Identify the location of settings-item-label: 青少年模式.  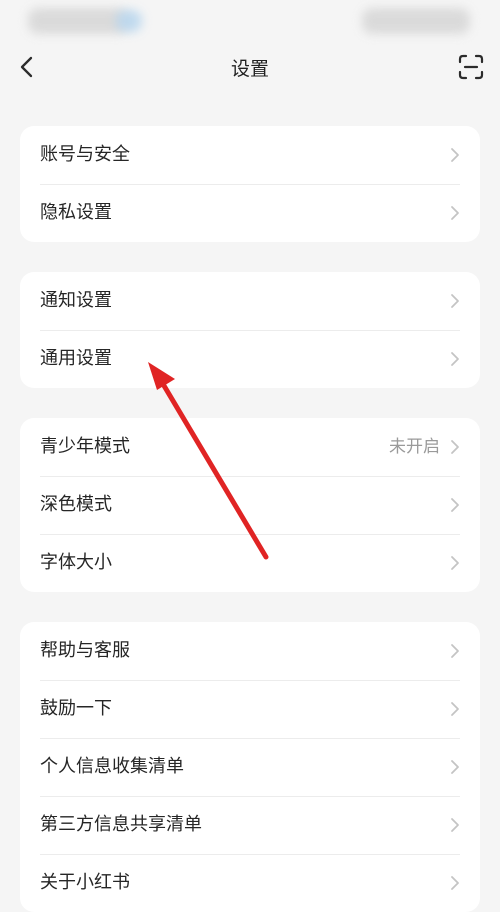
(85, 446).